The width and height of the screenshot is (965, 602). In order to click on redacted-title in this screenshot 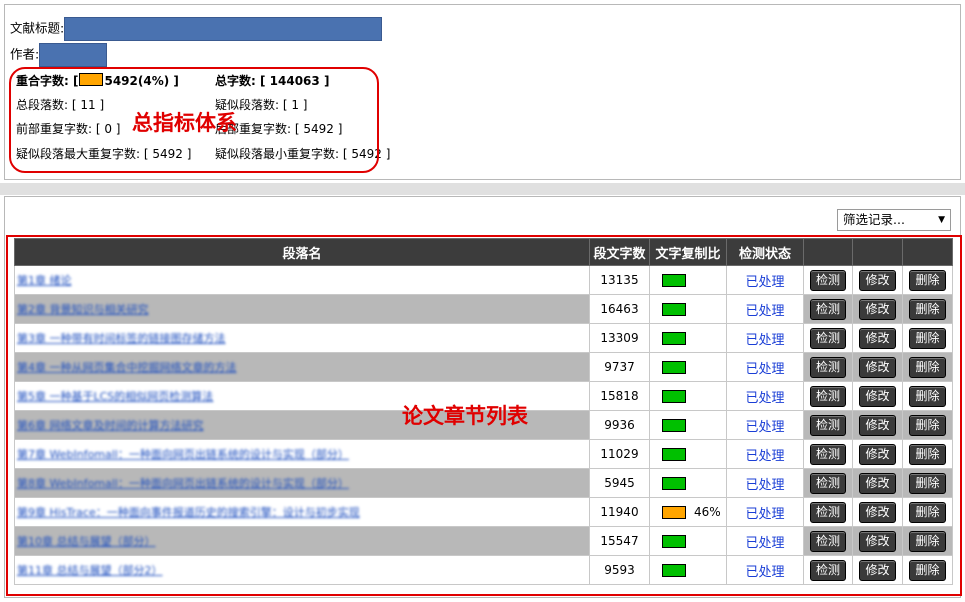, I will do `click(223, 29)`.